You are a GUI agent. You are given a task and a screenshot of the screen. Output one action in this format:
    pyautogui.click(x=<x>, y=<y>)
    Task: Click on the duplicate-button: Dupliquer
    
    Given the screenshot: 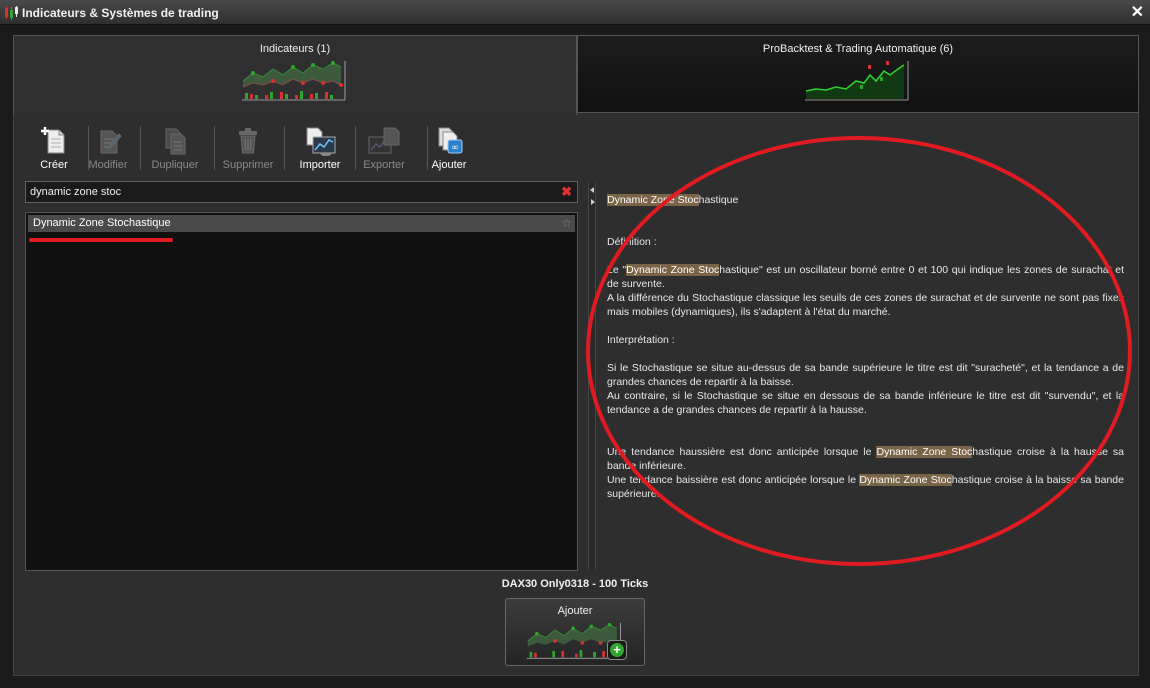 What is the action you would take?
    pyautogui.click(x=175, y=148)
    